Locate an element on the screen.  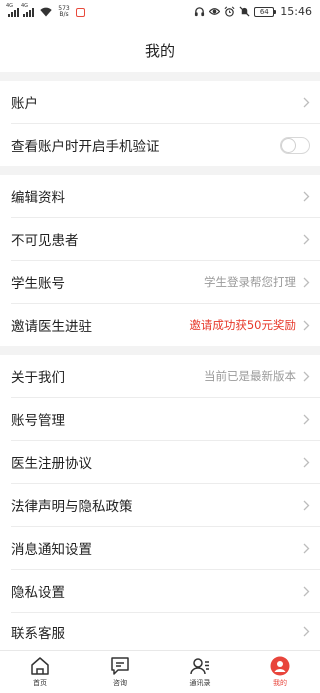
privacy-settings-label: 隐私设置 is located at coordinates (38, 593).